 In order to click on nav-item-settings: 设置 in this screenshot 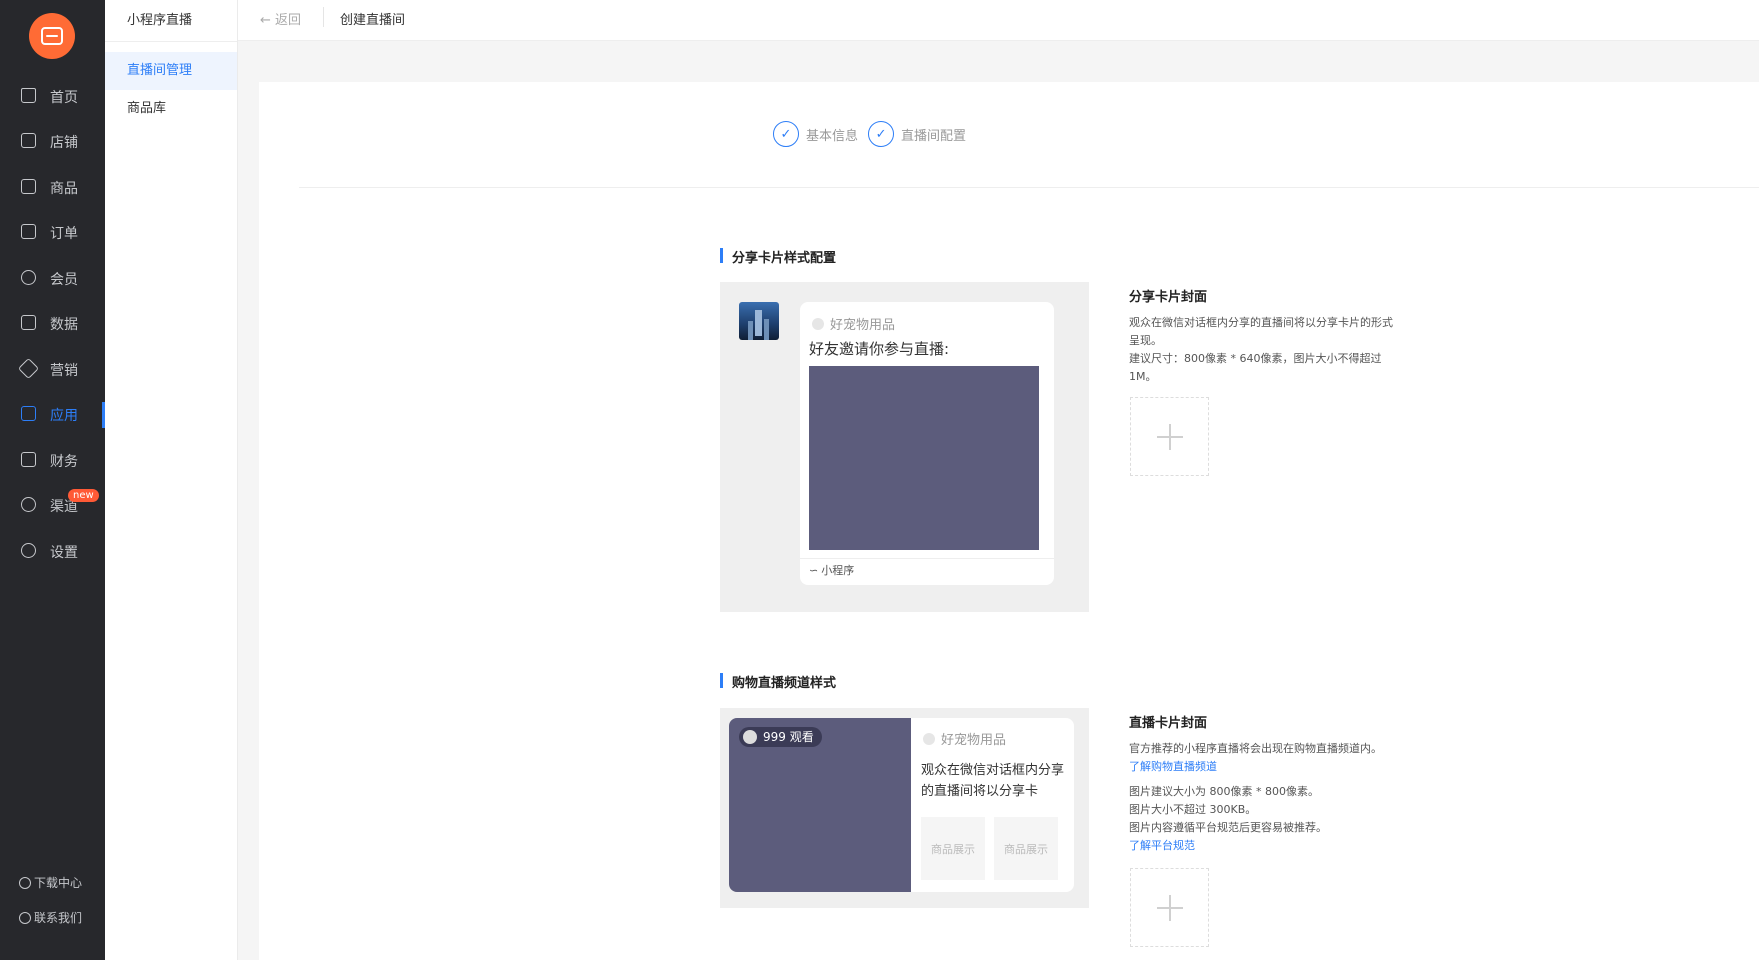, I will do `click(52, 551)`.